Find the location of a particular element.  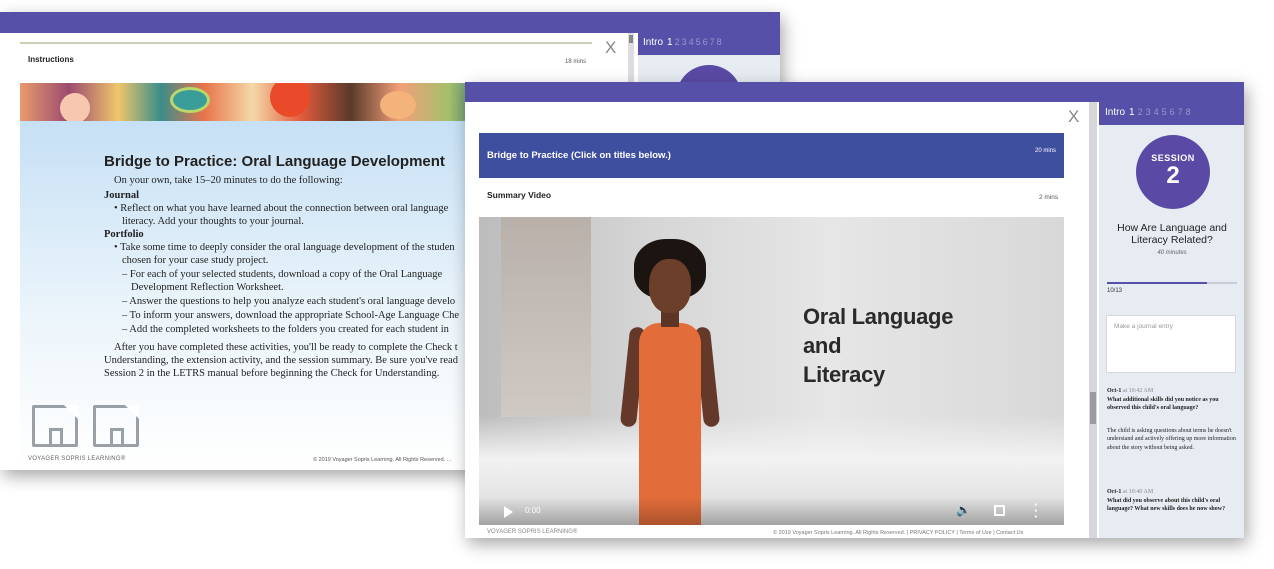

front-window-header is located at coordinates (854, 92).